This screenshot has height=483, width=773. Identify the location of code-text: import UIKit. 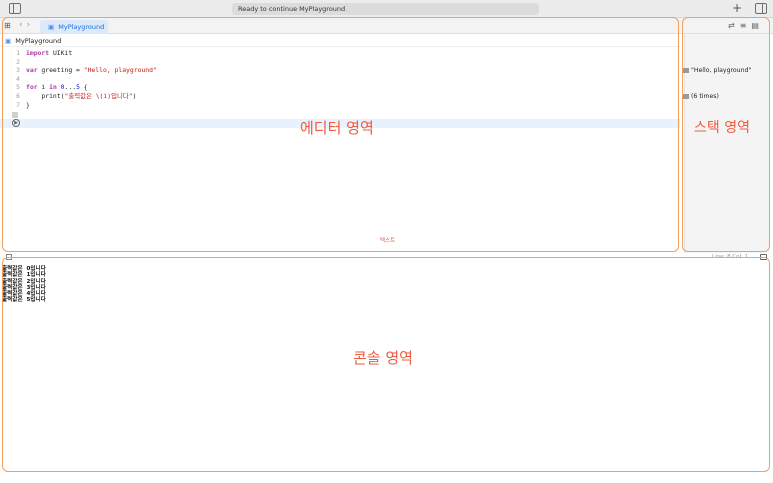
(49, 53).